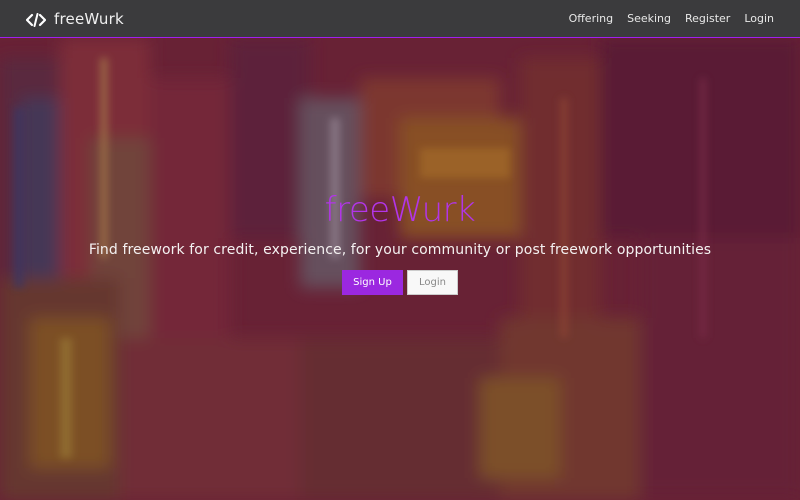 The height and width of the screenshot is (500, 800). What do you see at coordinates (89, 18) in the screenshot?
I see `brand-name: freeWurk` at bounding box center [89, 18].